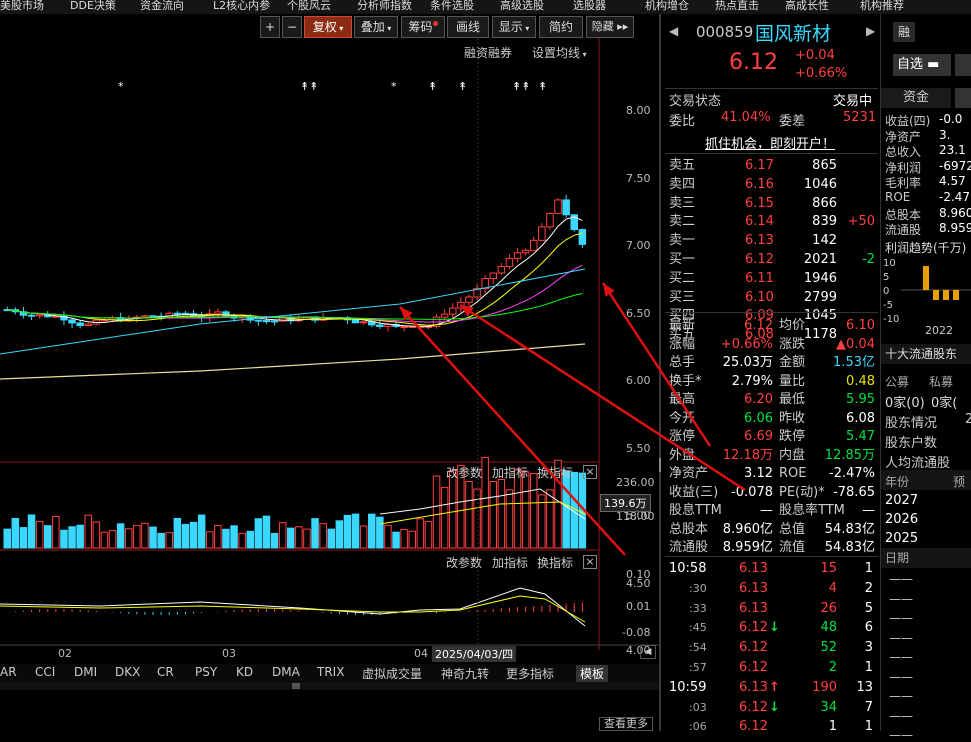 The image size is (971, 742). I want to click on holder-link: 股东情况, so click(911, 421).